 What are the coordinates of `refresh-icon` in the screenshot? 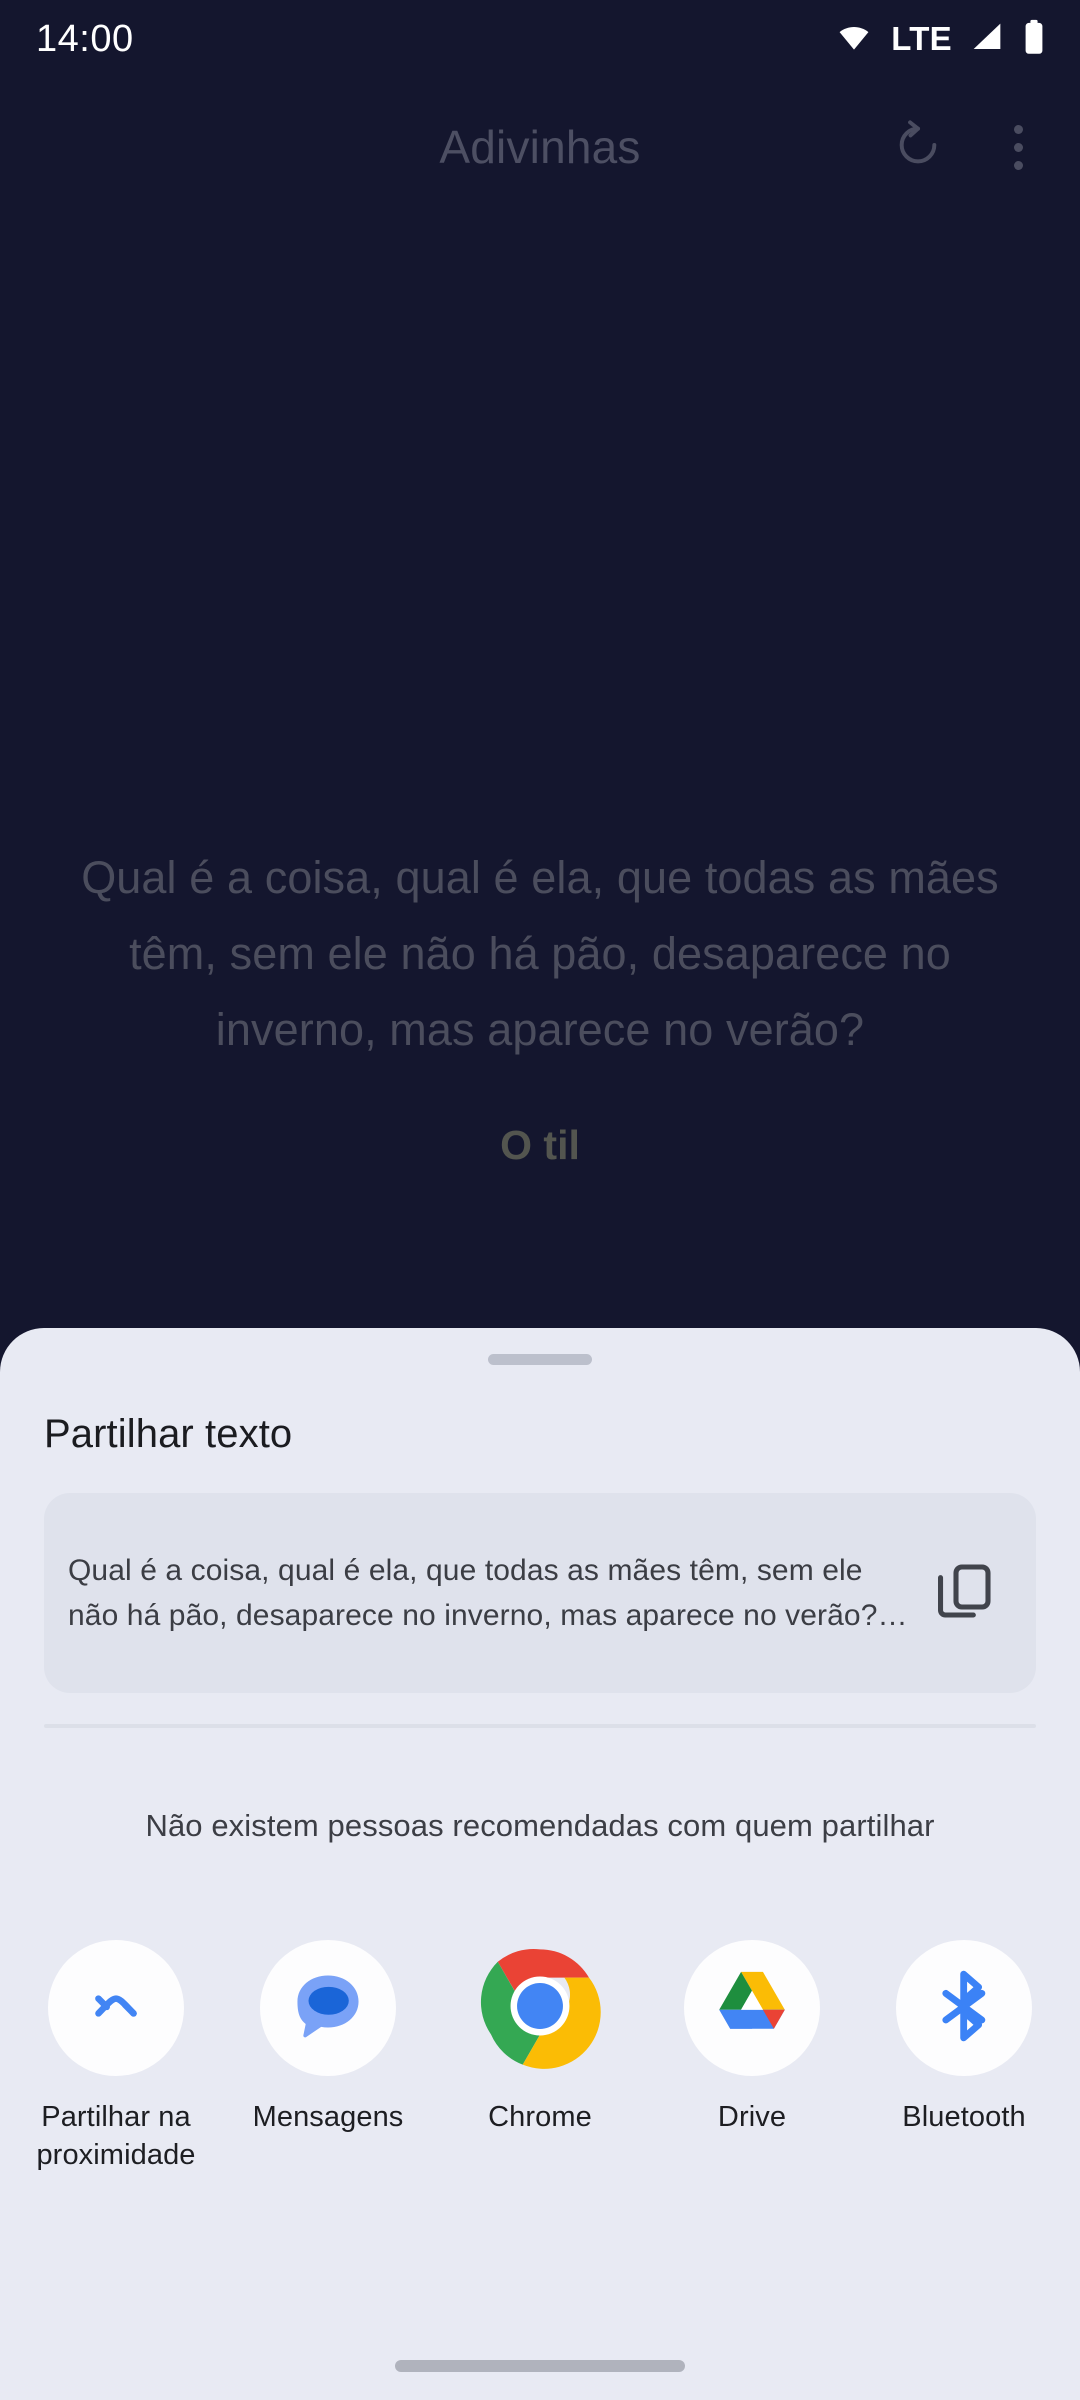 It's located at (918, 147).